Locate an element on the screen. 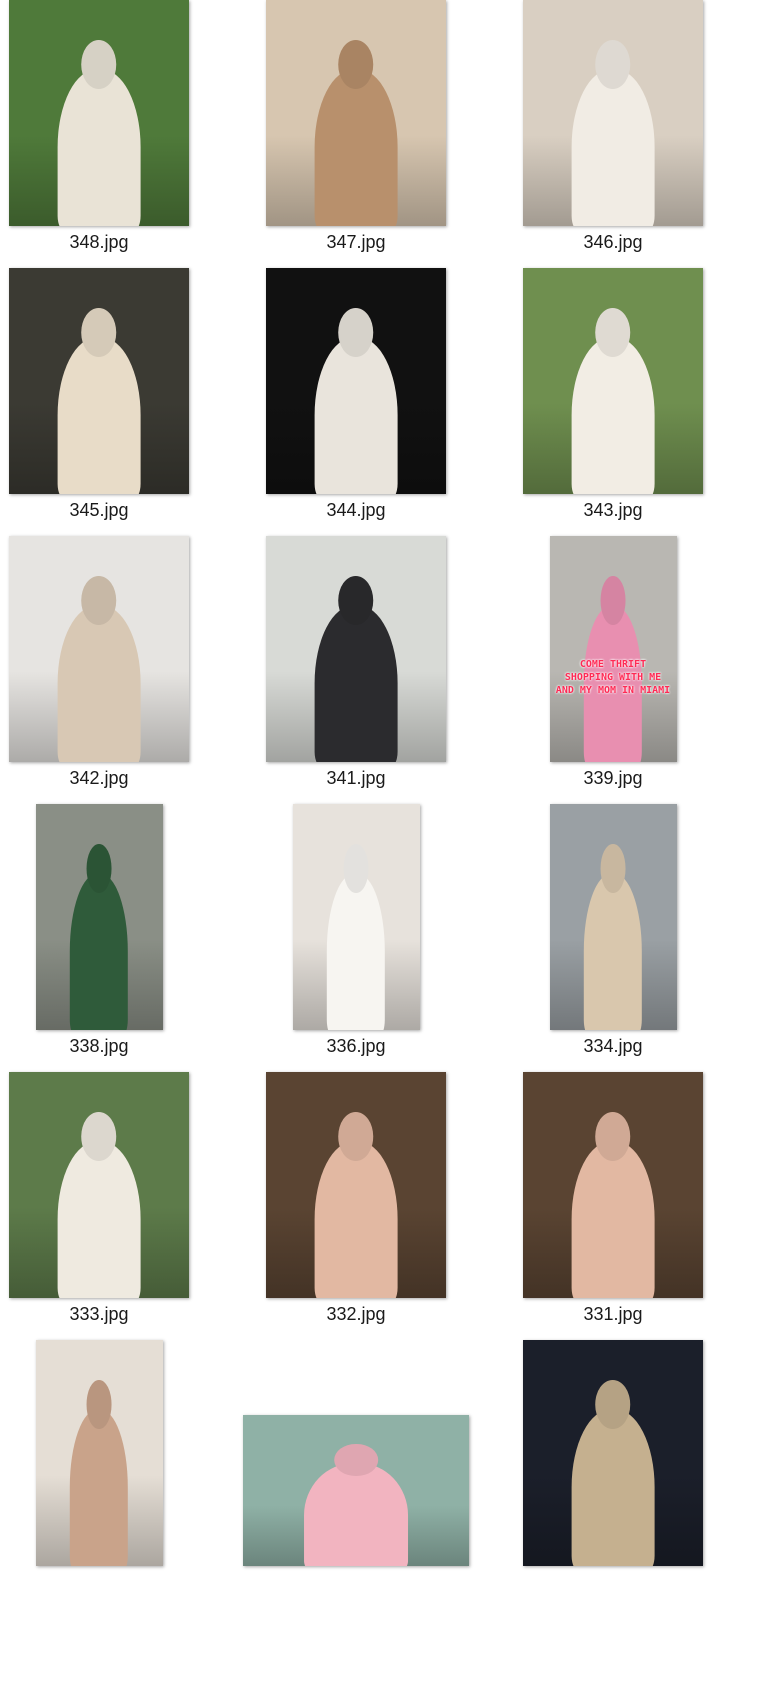 Image resolution: width=762 pixels, height=1698 pixels. file-name-label: 343.jpg is located at coordinates (613, 510).